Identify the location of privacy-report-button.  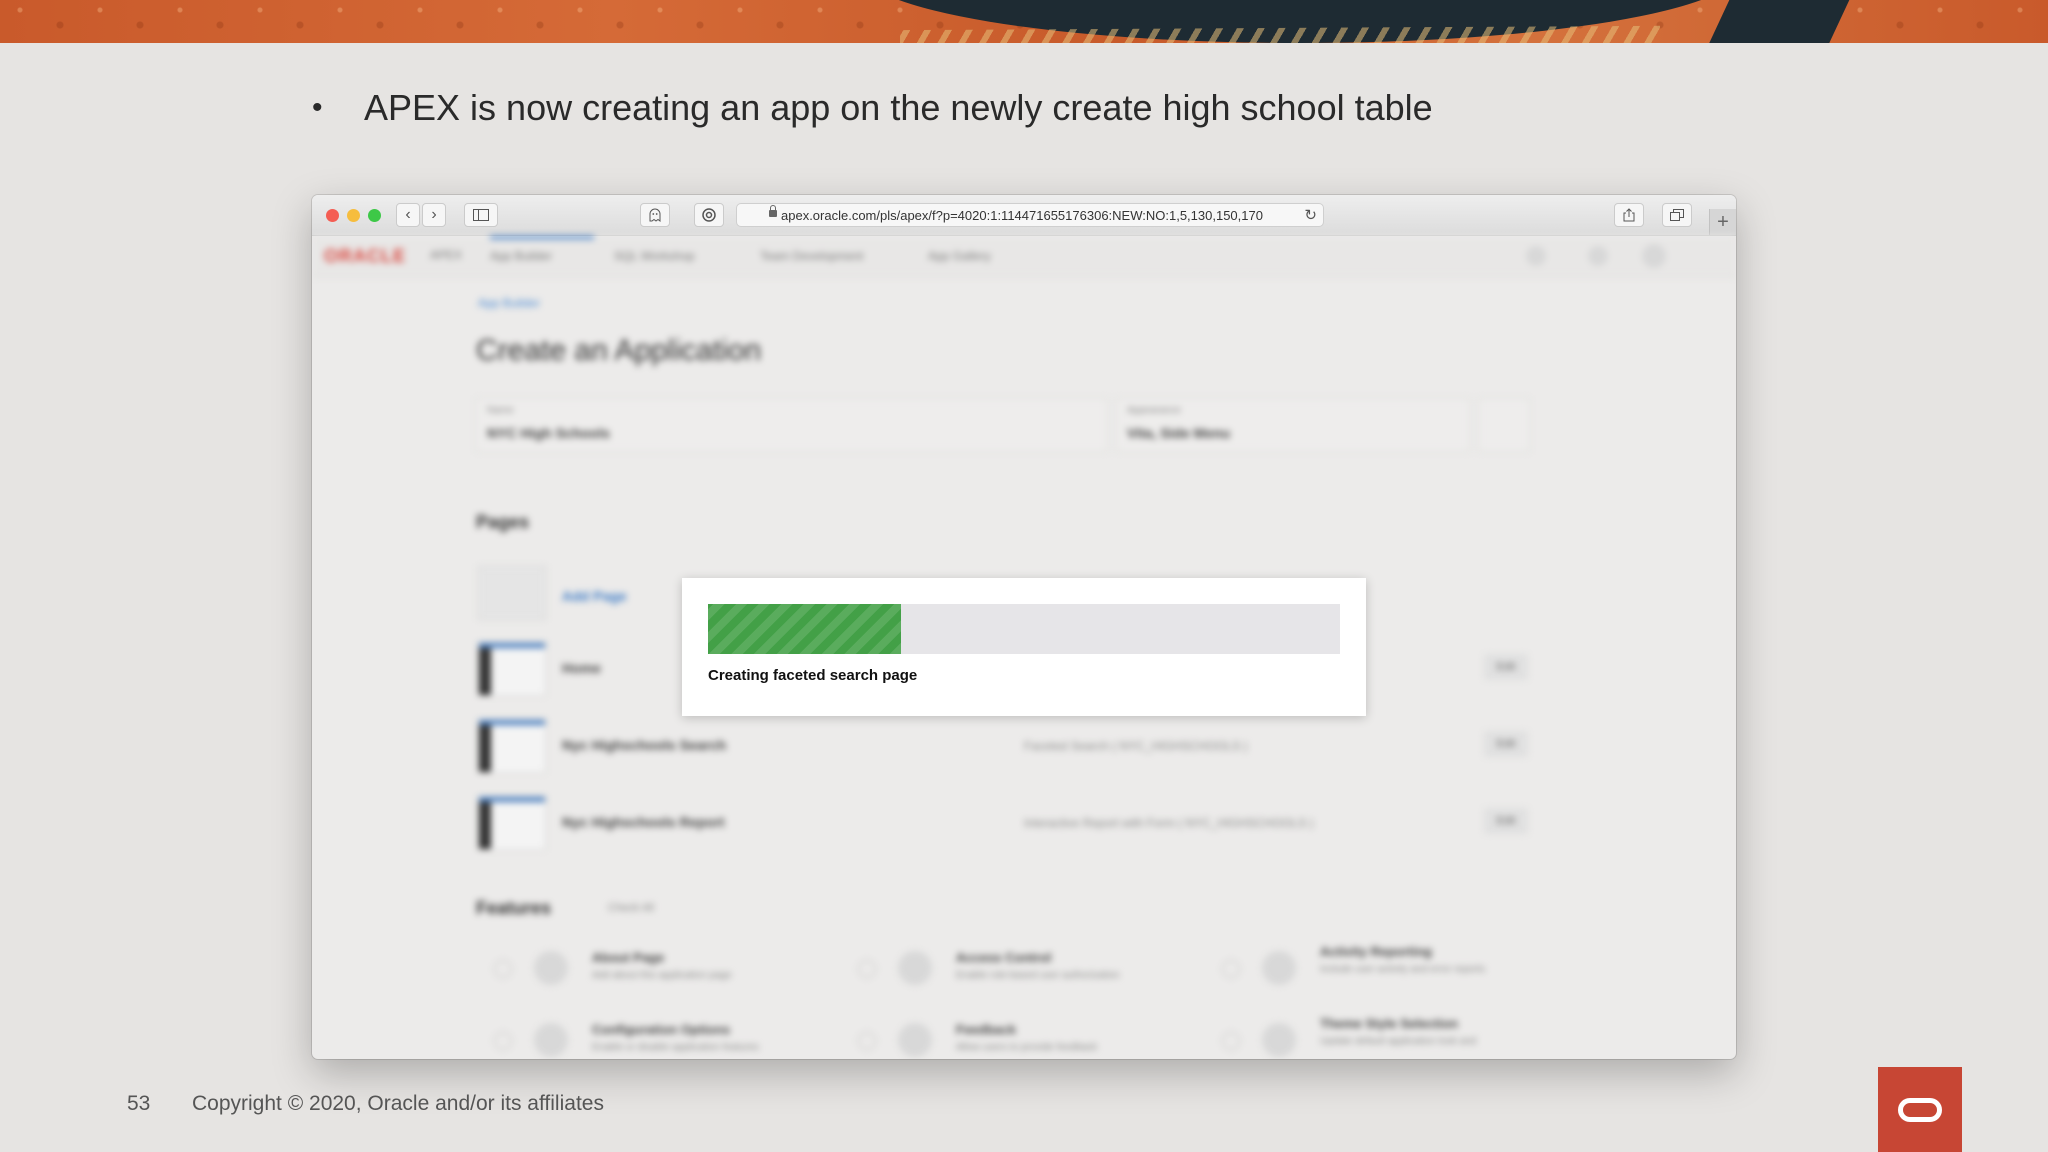
(655, 215).